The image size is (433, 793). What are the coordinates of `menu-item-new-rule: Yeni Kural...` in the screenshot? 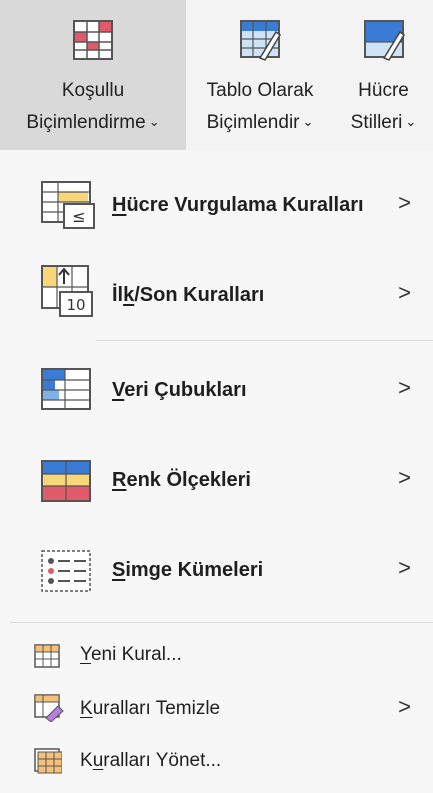 It's located at (216, 655).